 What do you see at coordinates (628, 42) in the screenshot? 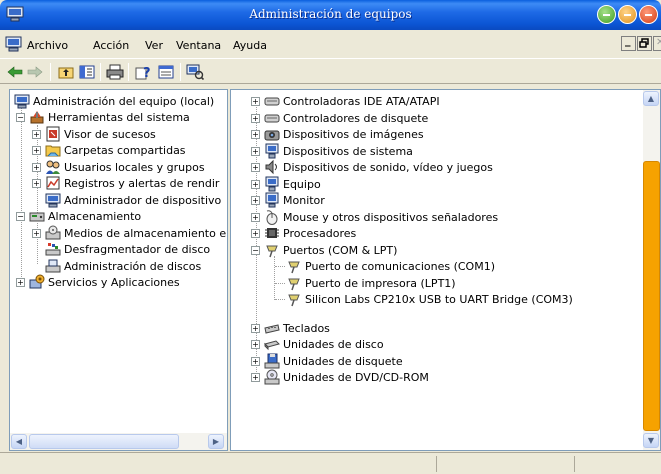
I see `mdi-minimize-button: _` at bounding box center [628, 42].